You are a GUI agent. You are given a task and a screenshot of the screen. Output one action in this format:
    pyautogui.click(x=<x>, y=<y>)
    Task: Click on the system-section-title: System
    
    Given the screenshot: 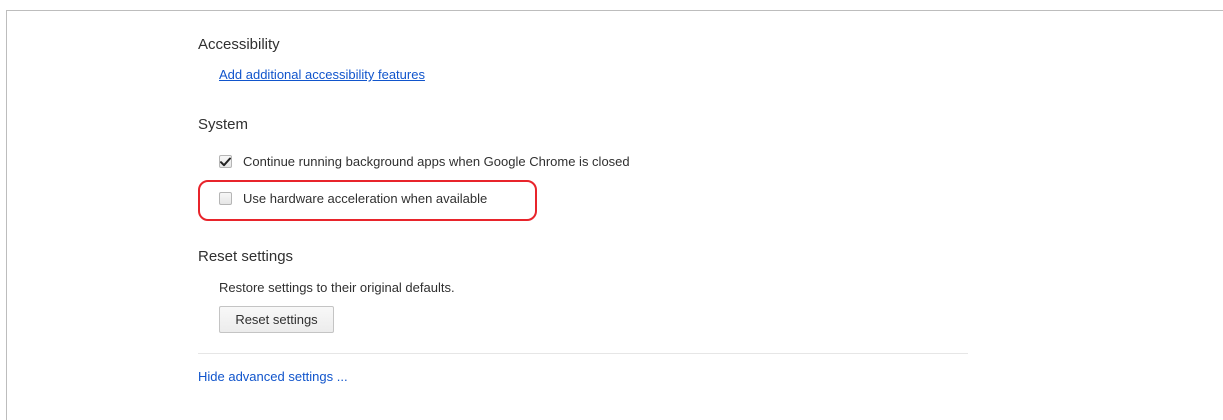 What is the action you would take?
    pyautogui.click(x=223, y=124)
    